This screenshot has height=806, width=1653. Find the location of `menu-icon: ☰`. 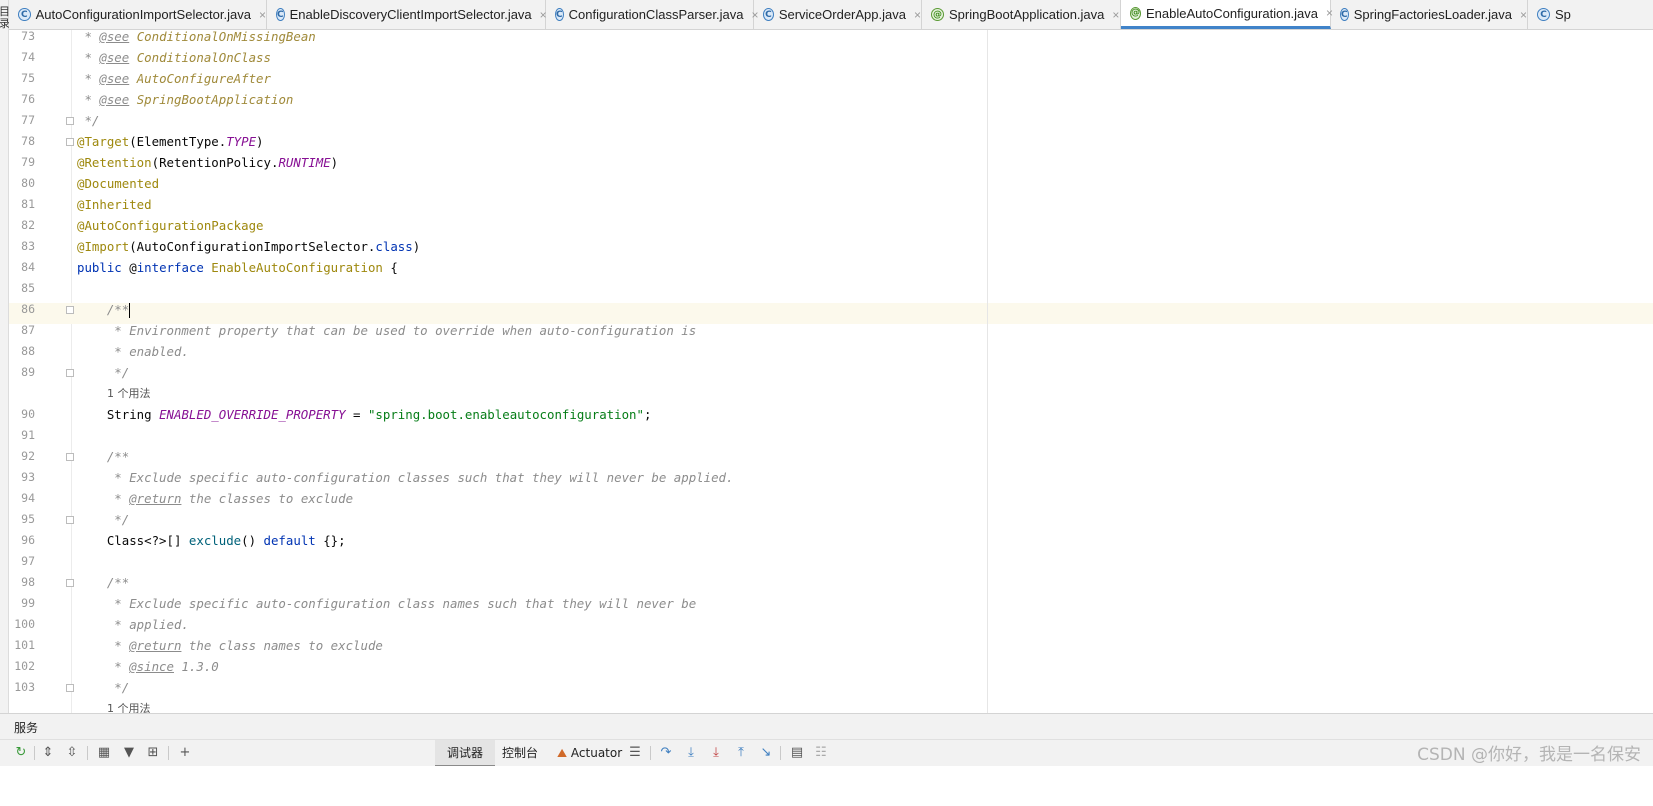

menu-icon: ☰ is located at coordinates (635, 753).